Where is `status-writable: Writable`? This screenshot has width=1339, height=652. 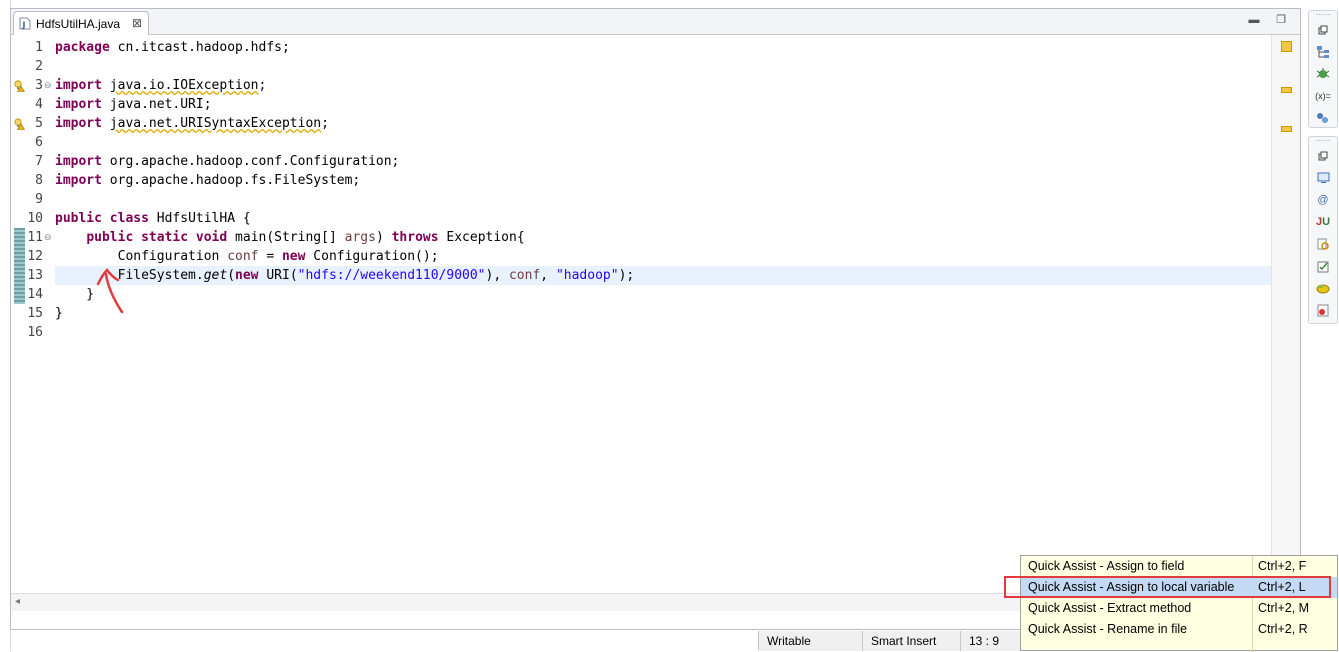
status-writable: Writable is located at coordinates (810, 641).